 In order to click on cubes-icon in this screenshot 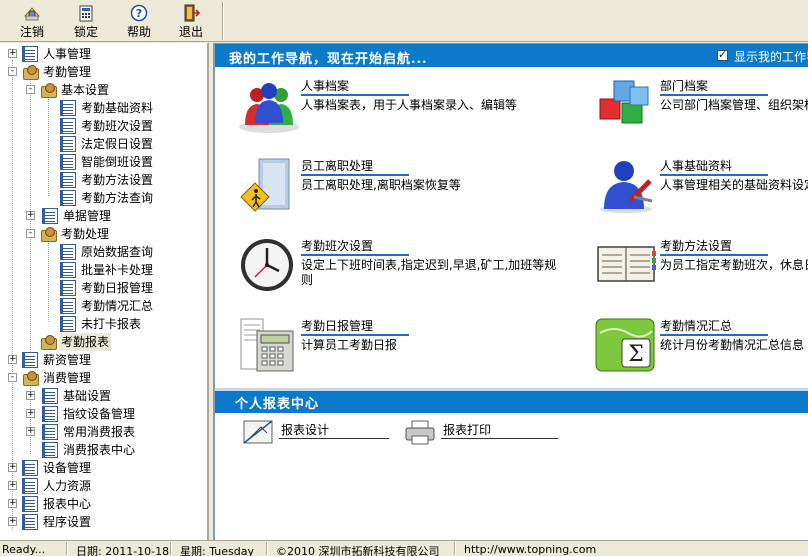, I will do `click(624, 102)`.